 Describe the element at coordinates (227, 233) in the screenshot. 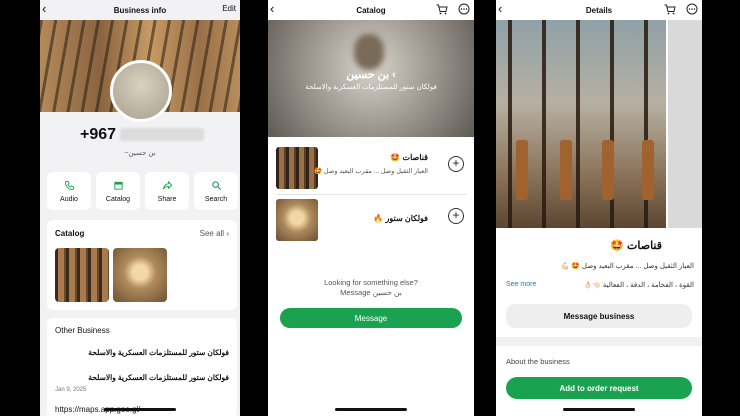

I see `chevron-right-icon: ›` at that location.